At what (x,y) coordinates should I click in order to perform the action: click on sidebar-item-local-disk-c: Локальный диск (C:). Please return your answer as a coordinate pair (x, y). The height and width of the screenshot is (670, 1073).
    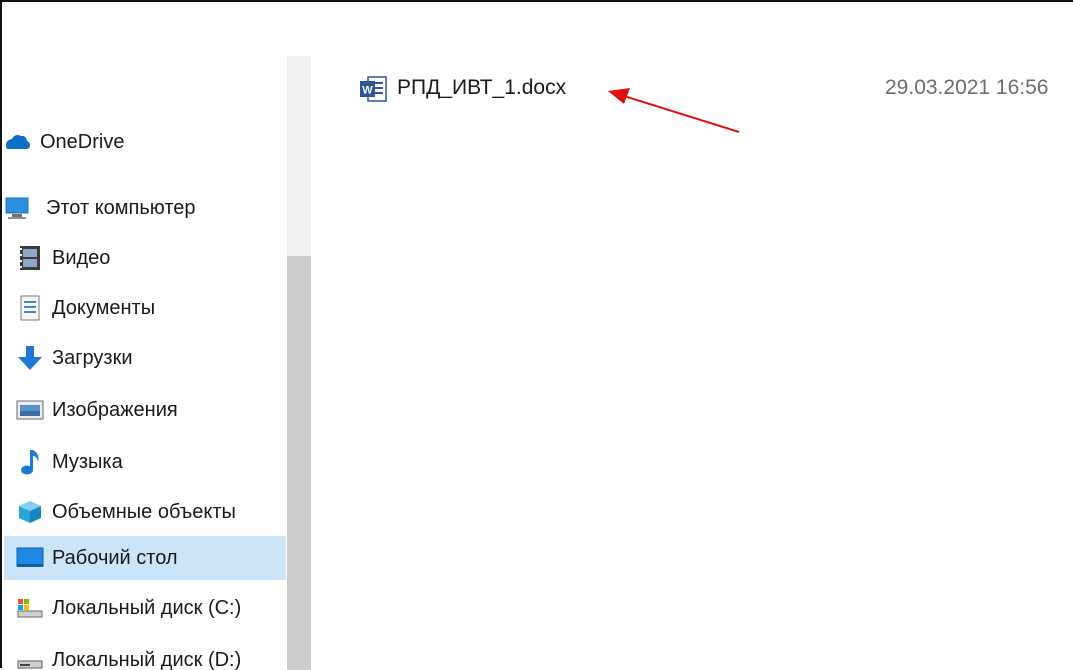
    Looking at the image, I should click on (145, 608).